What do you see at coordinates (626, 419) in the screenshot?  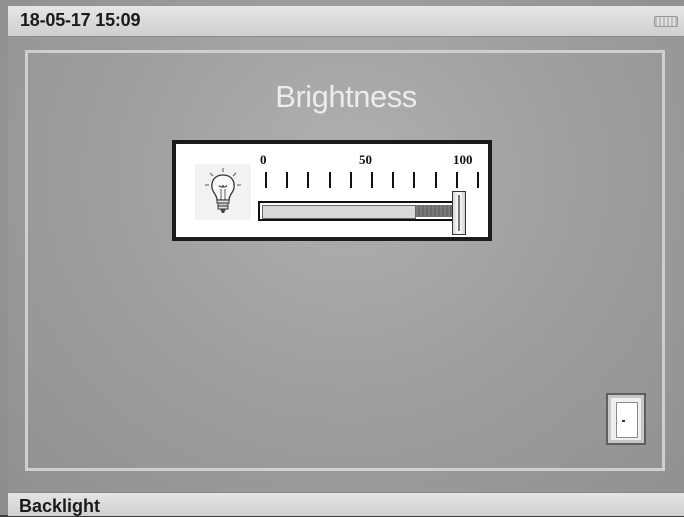 I see `door-icon` at bounding box center [626, 419].